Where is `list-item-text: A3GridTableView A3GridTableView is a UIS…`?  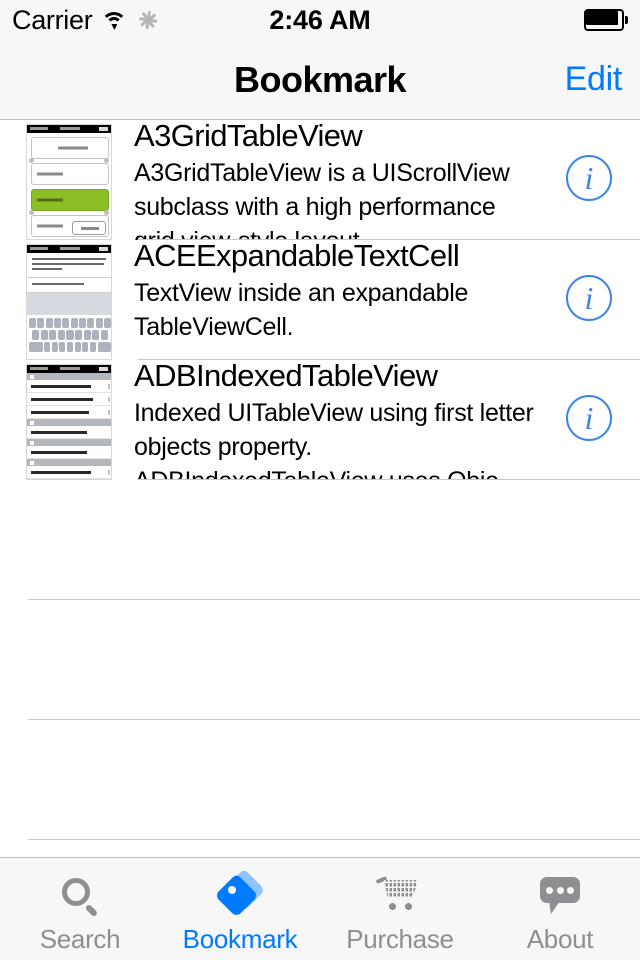 list-item-text: A3GridTableView A3GridTableView is a UIS… is located at coordinates (334, 180).